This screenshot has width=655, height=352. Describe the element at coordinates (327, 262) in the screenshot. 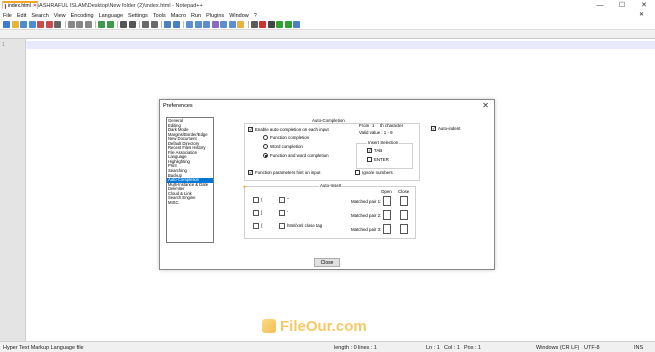

I see `close-button: Close` at that location.